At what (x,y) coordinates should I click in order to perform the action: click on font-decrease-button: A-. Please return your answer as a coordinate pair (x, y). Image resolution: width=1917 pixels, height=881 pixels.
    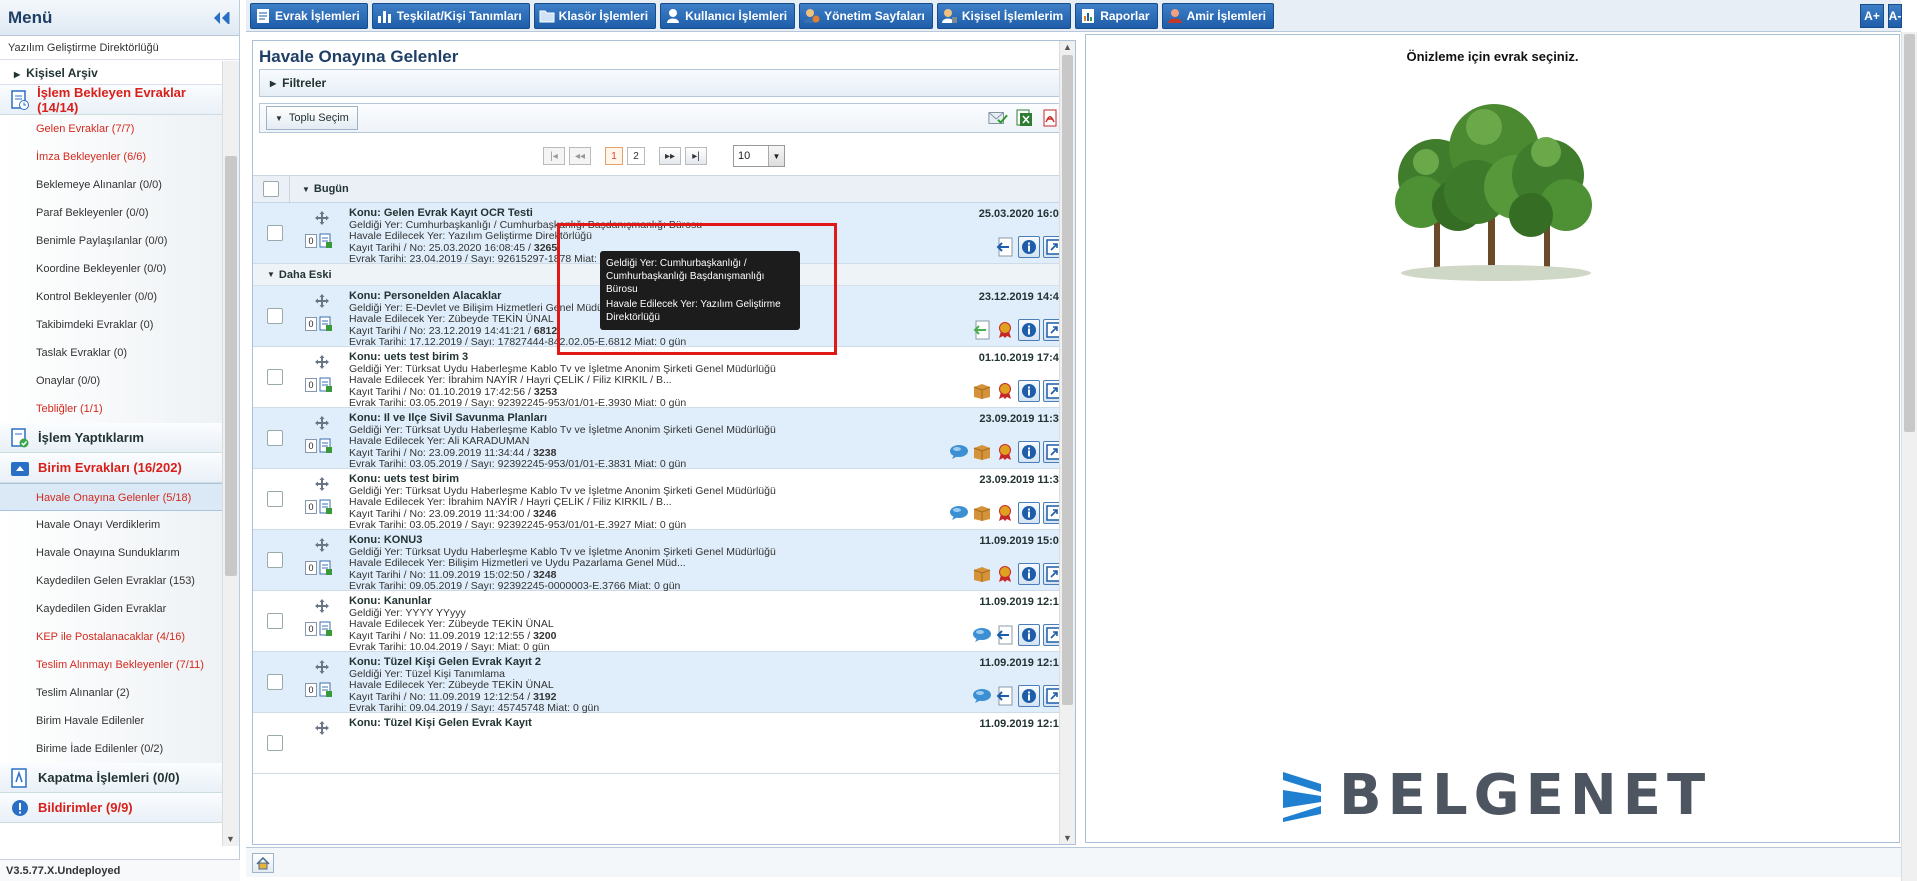
    Looking at the image, I should click on (1895, 16).